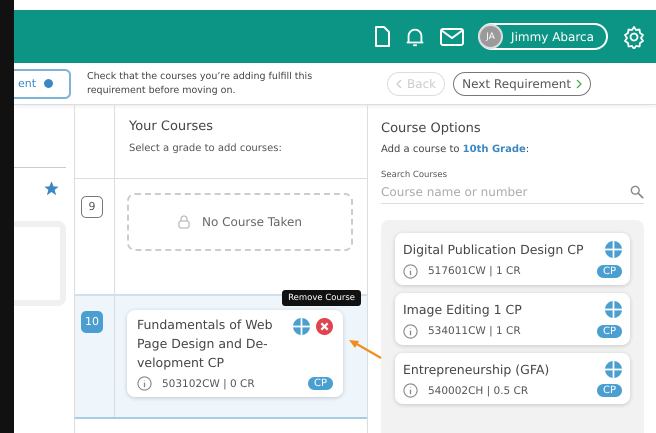 Image resolution: width=656 pixels, height=433 pixels. I want to click on settings-icon, so click(634, 36).